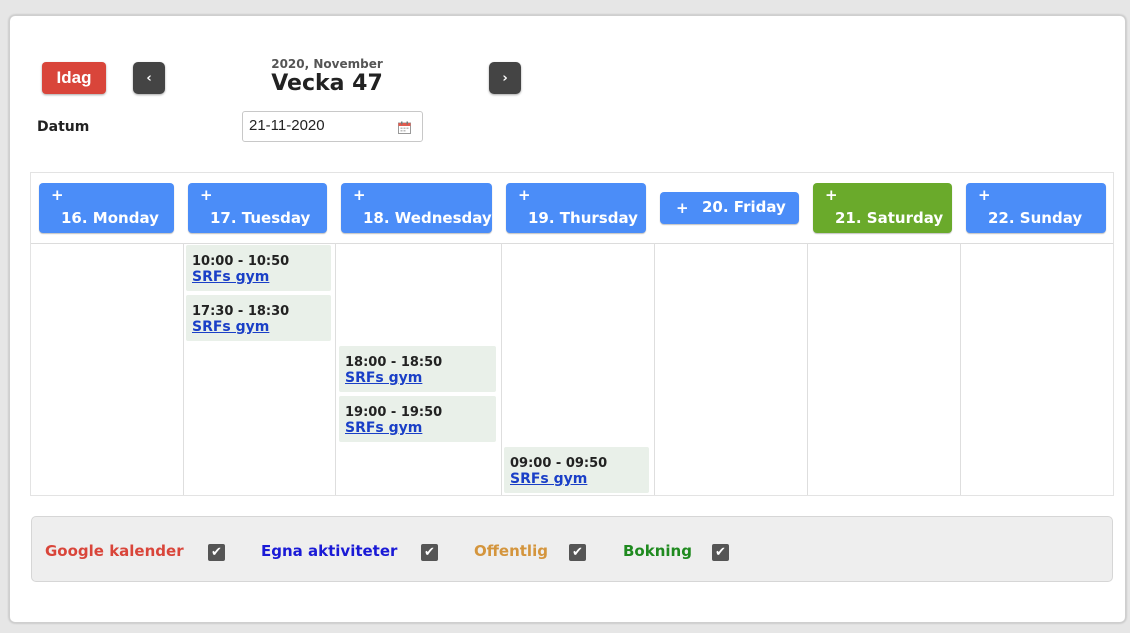  I want to click on event-card: 19:00 - 19:50 SRFs gym, so click(417, 419).